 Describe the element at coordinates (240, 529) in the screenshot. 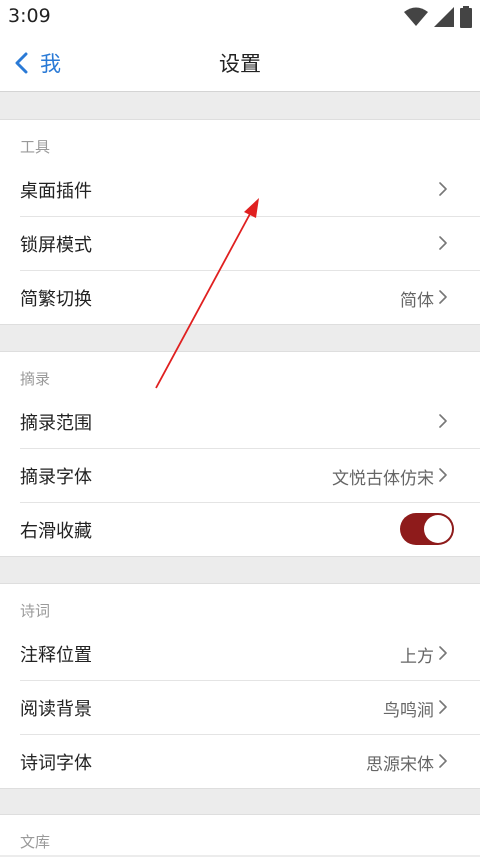

I see `row-swipe-favorite: 右滑收藏` at that location.